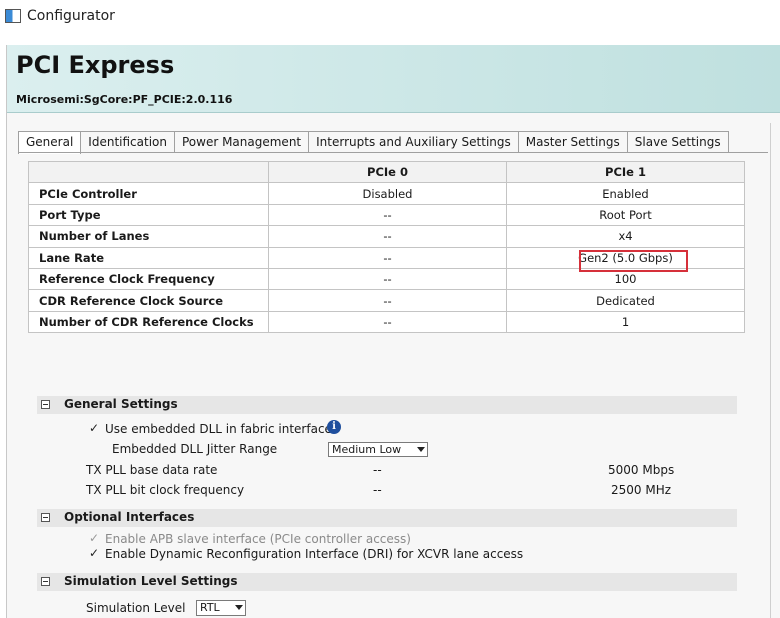 Image resolution: width=780 pixels, height=618 pixels. Describe the element at coordinates (148, 322) in the screenshot. I see `row-label: Number of CDR Reference Clocks` at that location.